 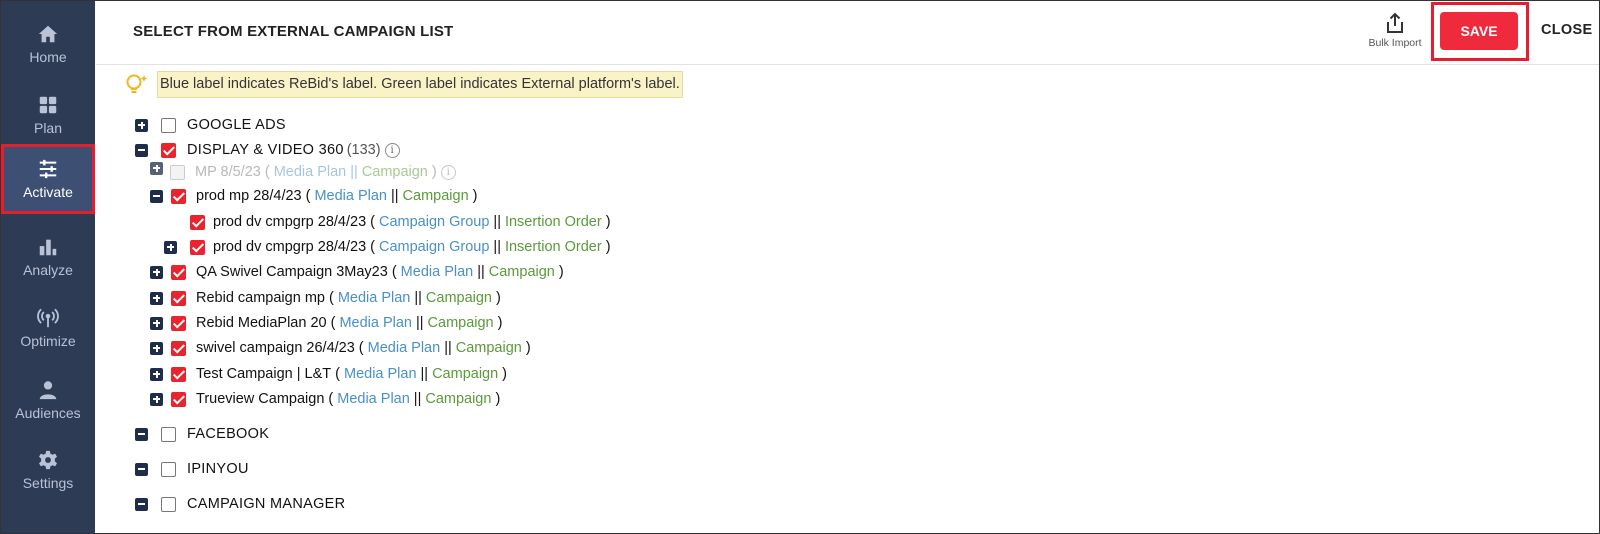 What do you see at coordinates (363, 150) in the screenshot?
I see `item-count: (133)` at bounding box center [363, 150].